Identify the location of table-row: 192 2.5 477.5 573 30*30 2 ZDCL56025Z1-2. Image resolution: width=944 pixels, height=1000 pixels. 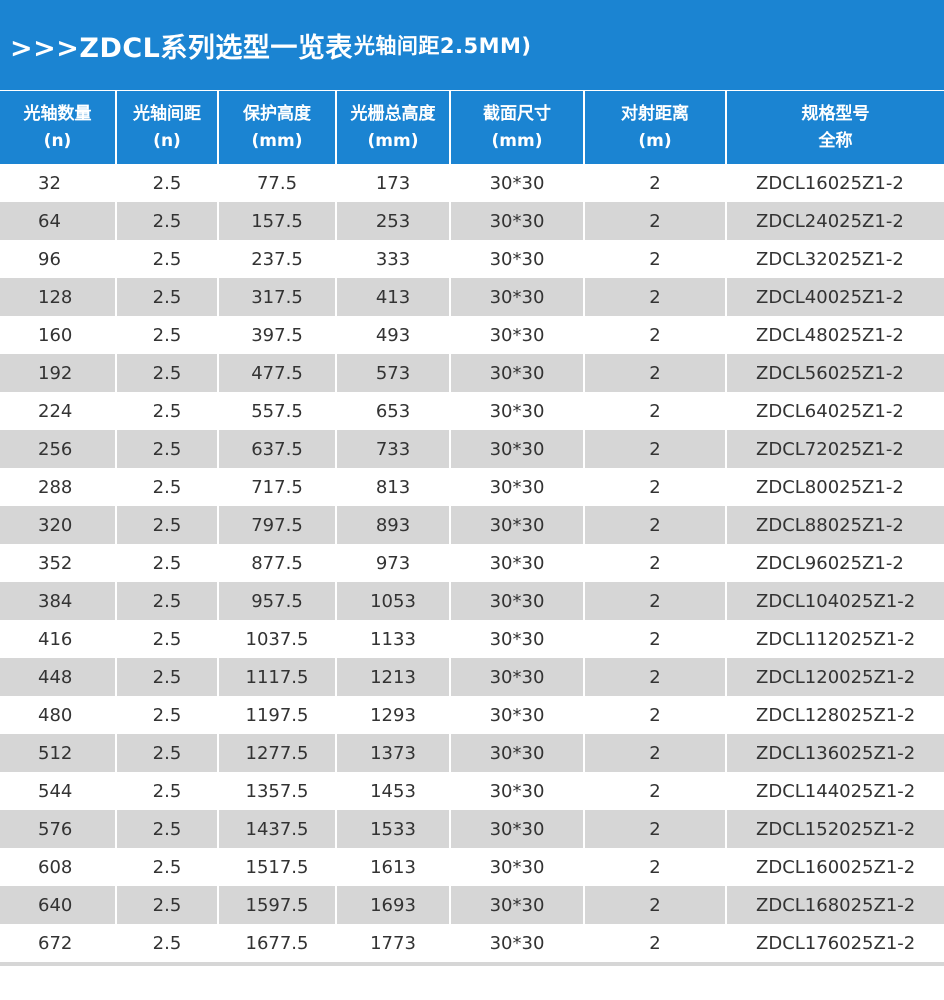
(472, 373).